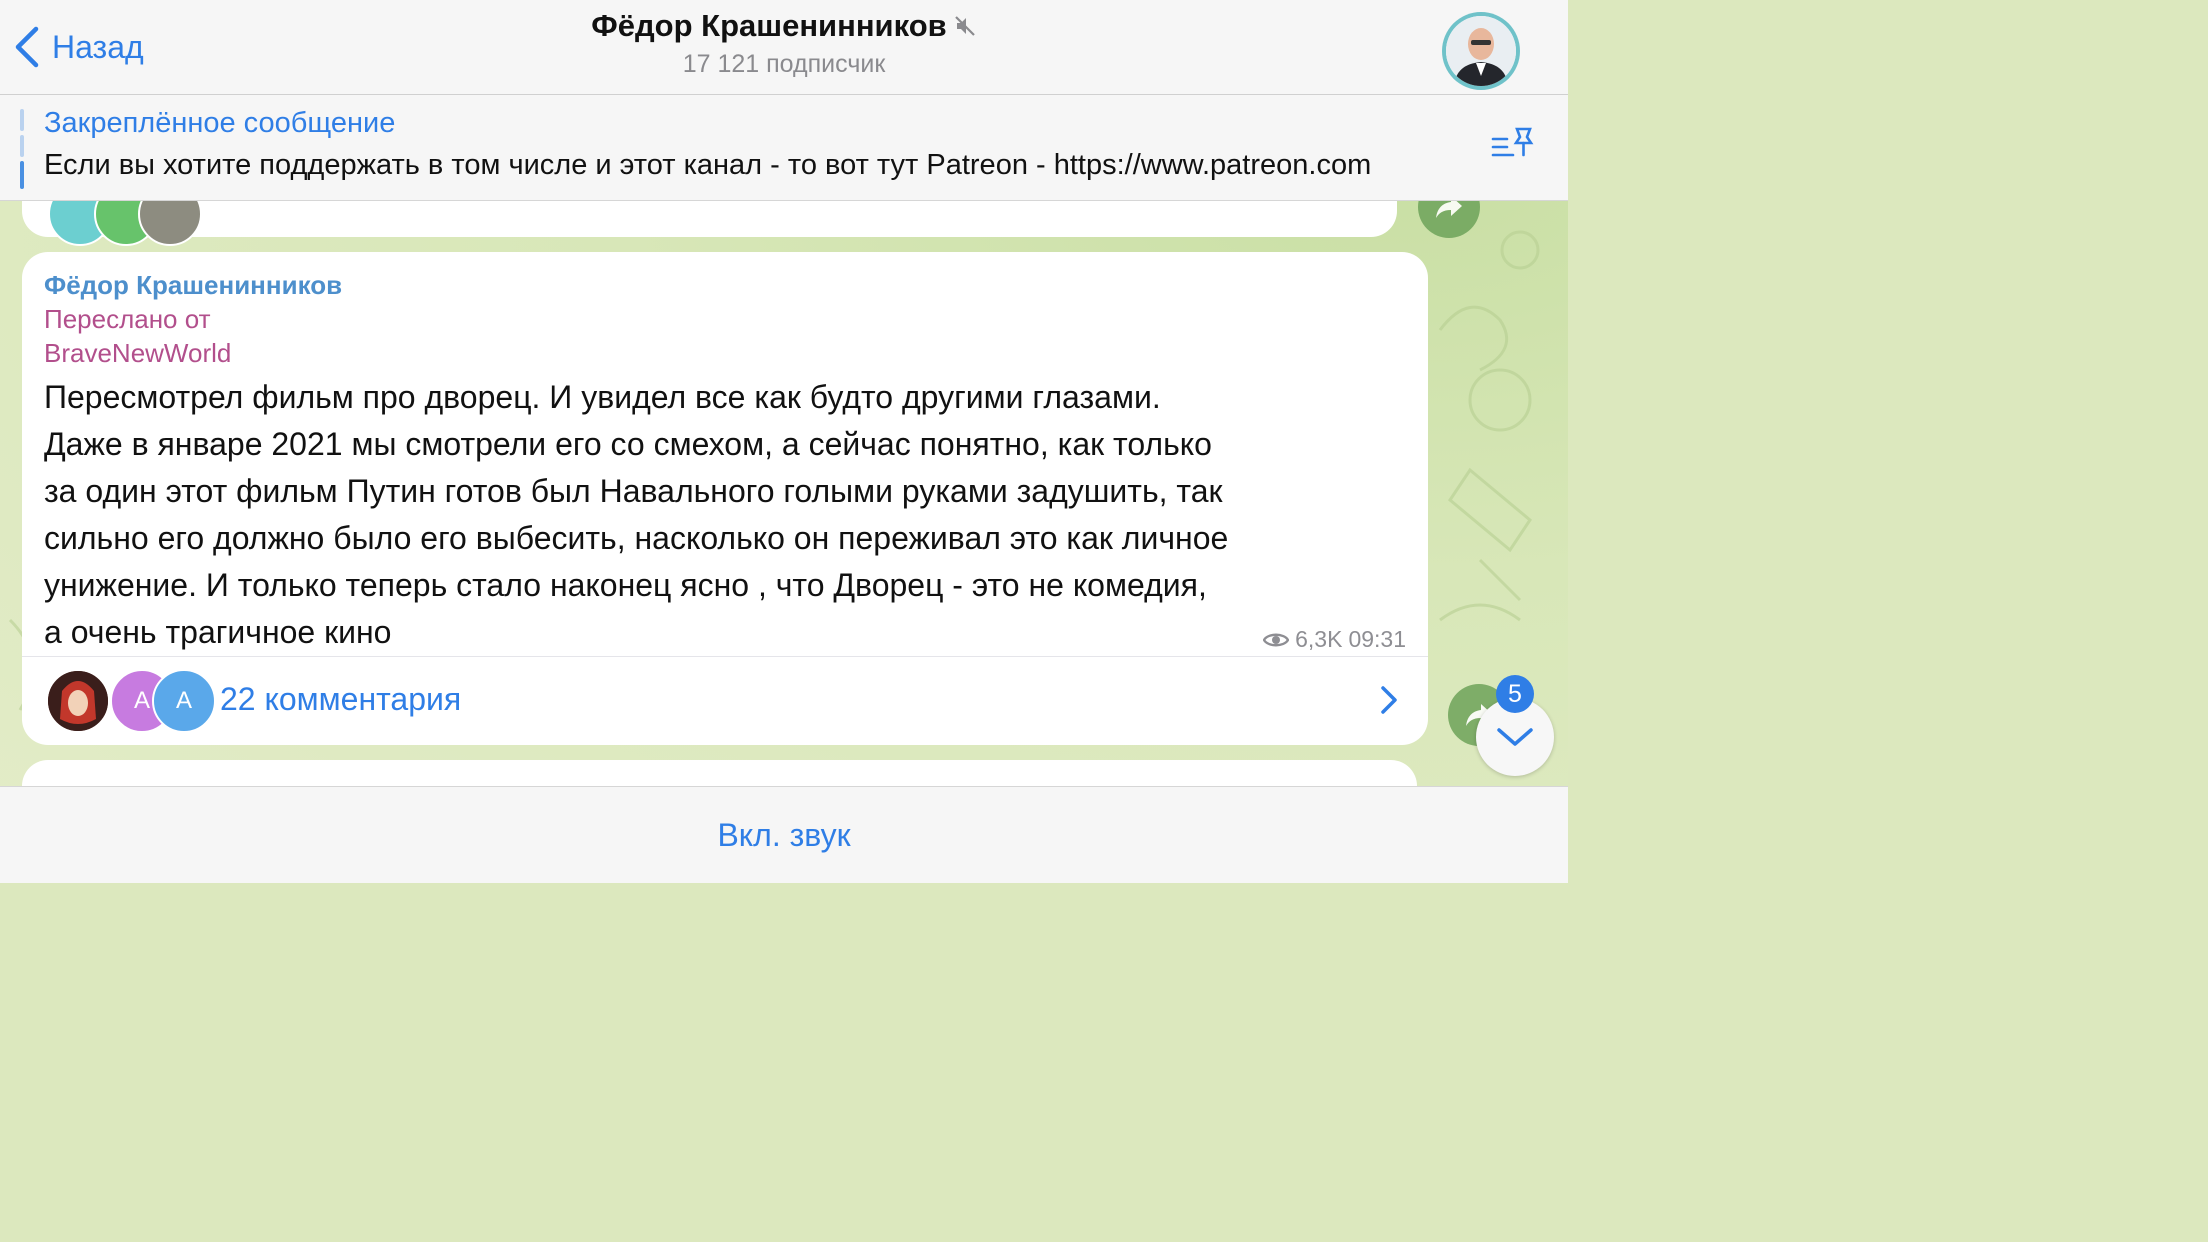 This screenshot has width=2208, height=1242. I want to click on message-meta: 6,3K 09:31, so click(1334, 639).